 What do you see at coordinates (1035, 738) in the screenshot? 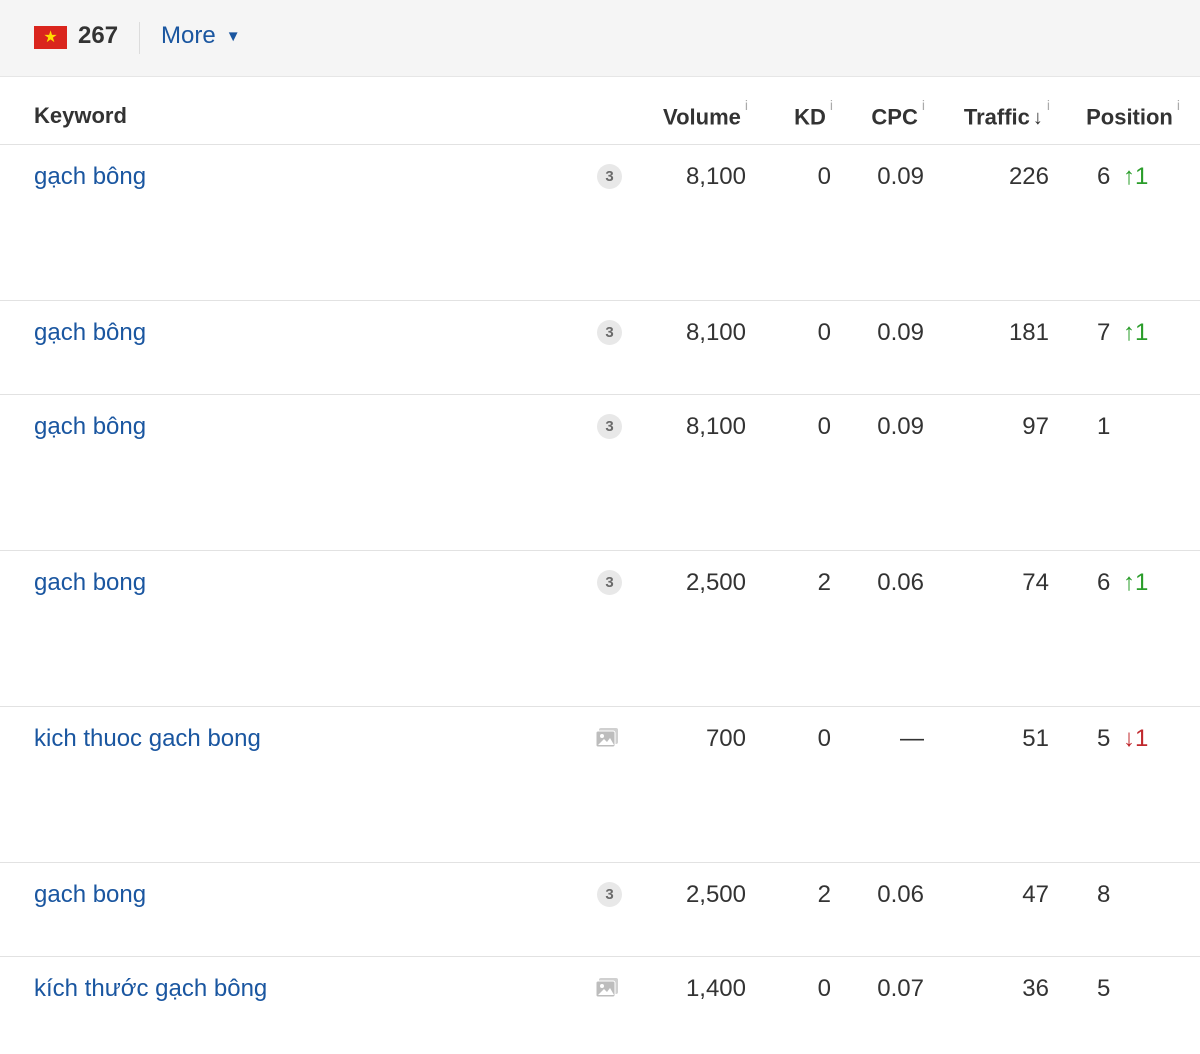
I see `traffic-value: 51` at bounding box center [1035, 738].